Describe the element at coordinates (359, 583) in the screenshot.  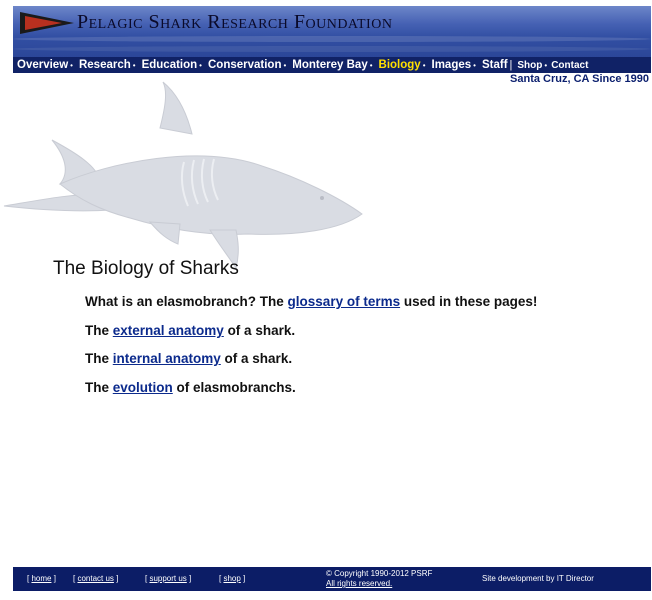
I see `footer-rights-link: All rights reserved.` at that location.